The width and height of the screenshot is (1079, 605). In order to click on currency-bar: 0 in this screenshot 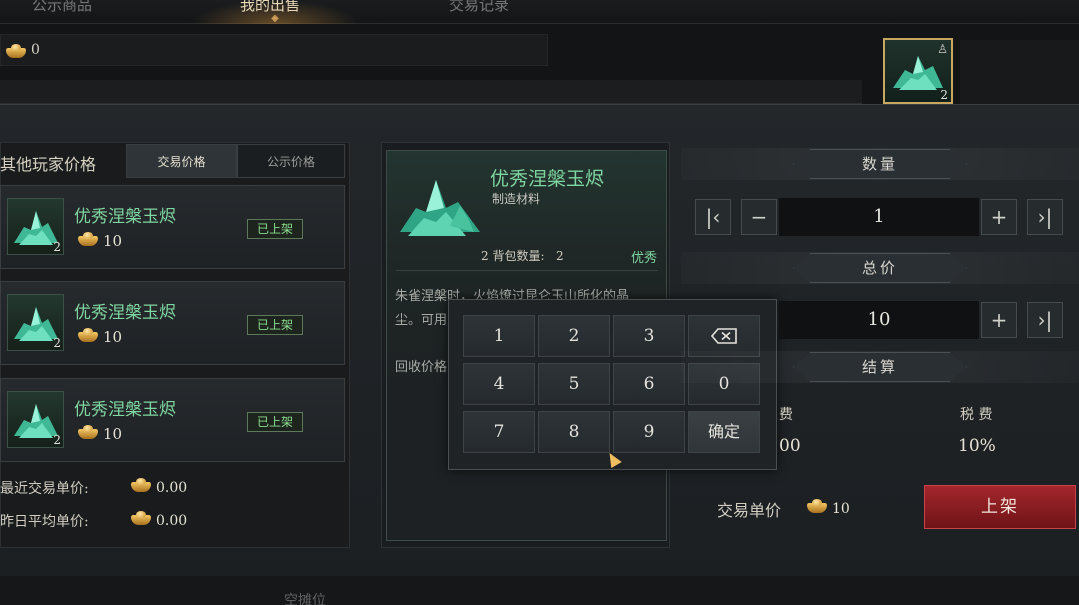, I will do `click(274, 50)`.